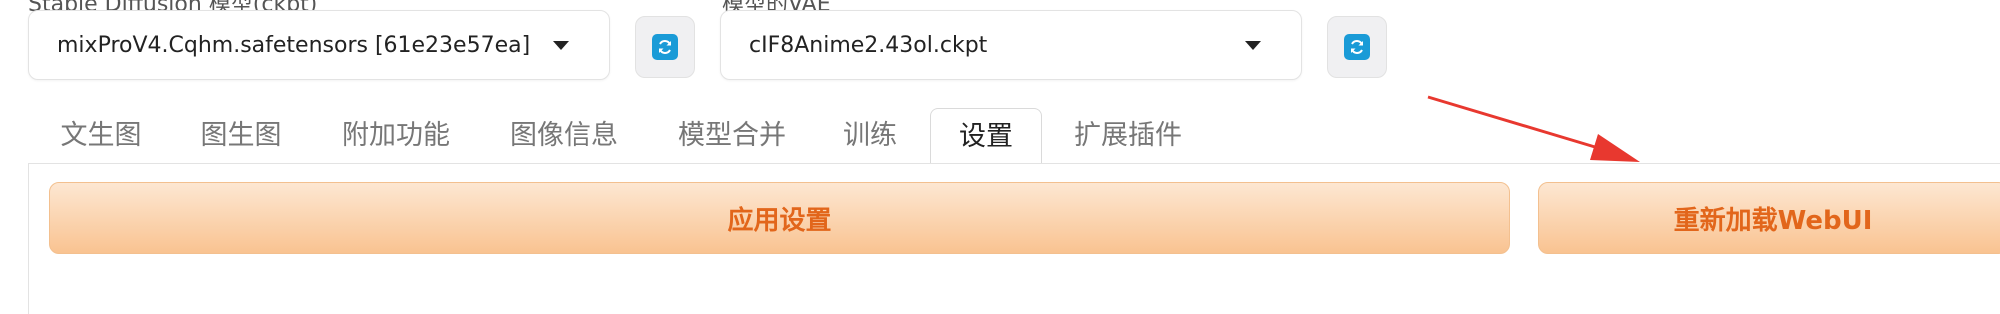  Describe the element at coordinates (1533, 128) in the screenshot. I see `annotation-arrow` at that location.